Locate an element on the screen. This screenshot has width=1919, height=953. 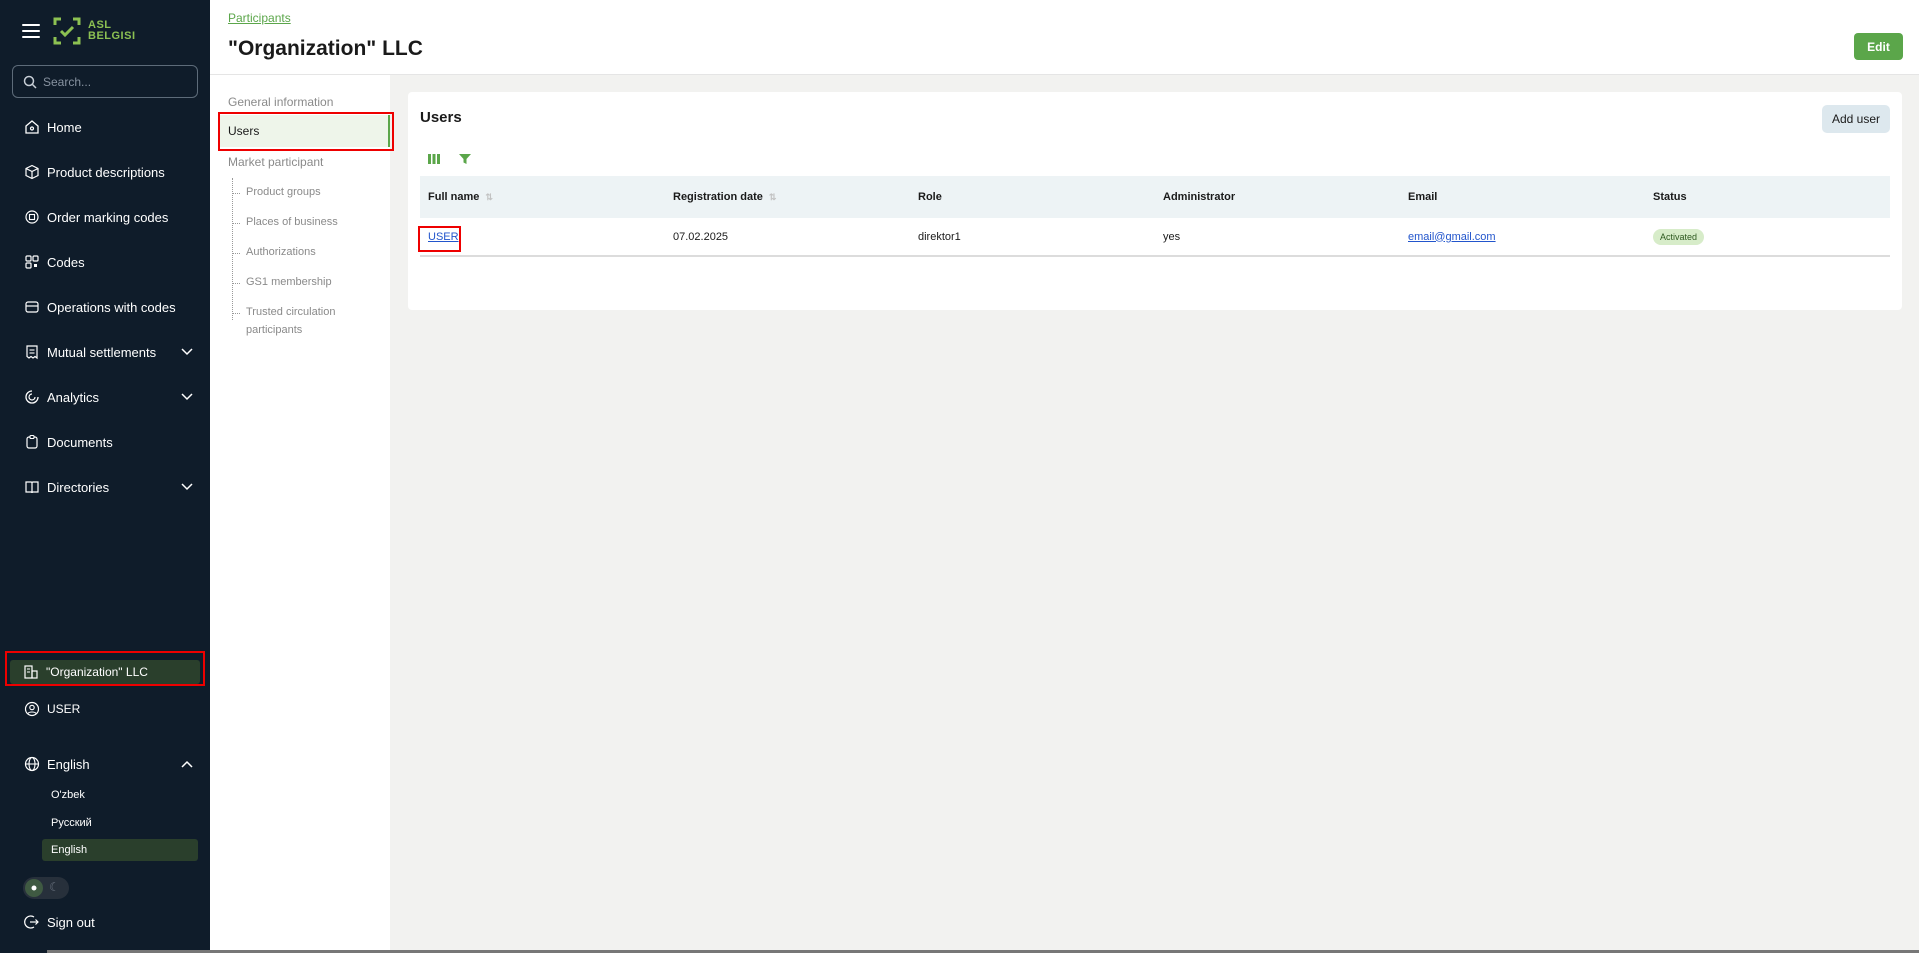
column-header-label: Registration date is located at coordinates (718, 197).